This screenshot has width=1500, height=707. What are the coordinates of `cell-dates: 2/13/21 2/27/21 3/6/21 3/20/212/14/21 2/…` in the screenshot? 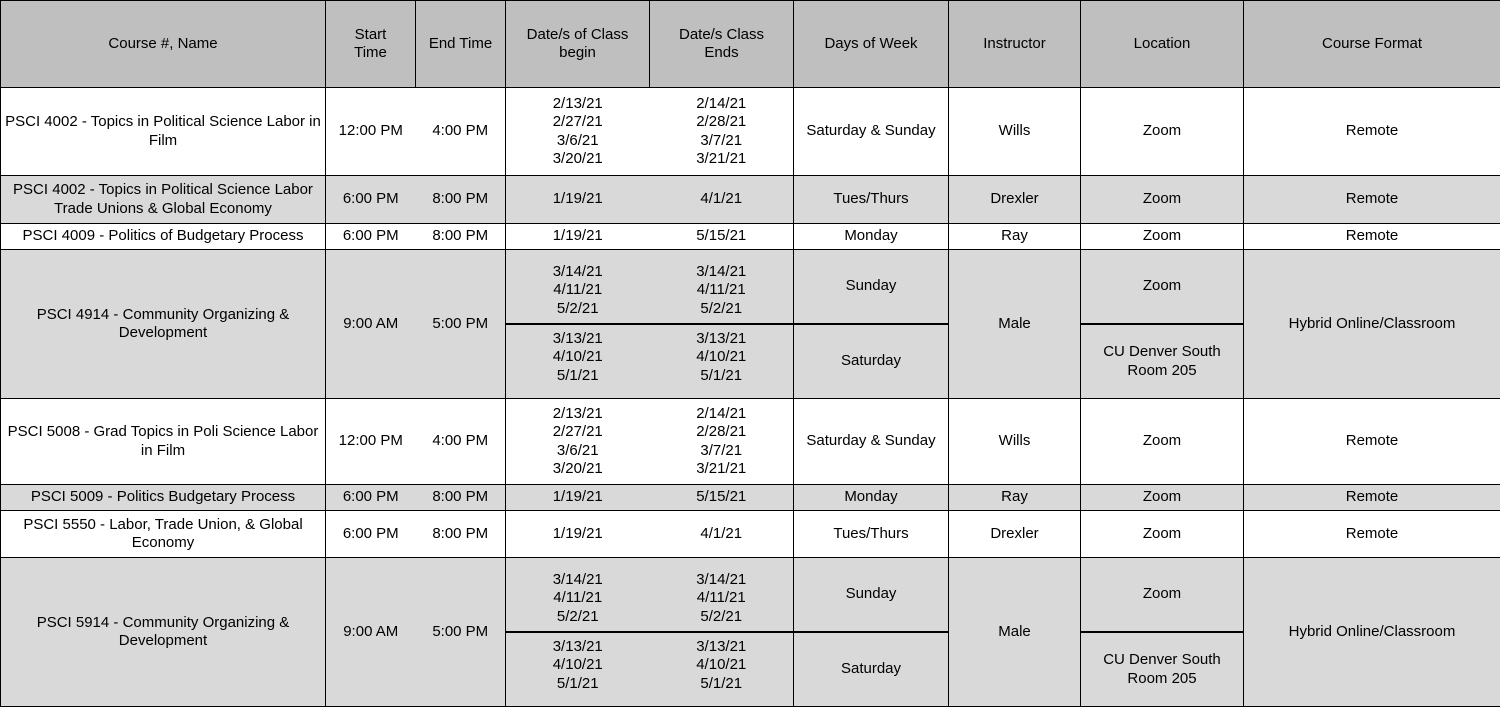 It's located at (650, 132).